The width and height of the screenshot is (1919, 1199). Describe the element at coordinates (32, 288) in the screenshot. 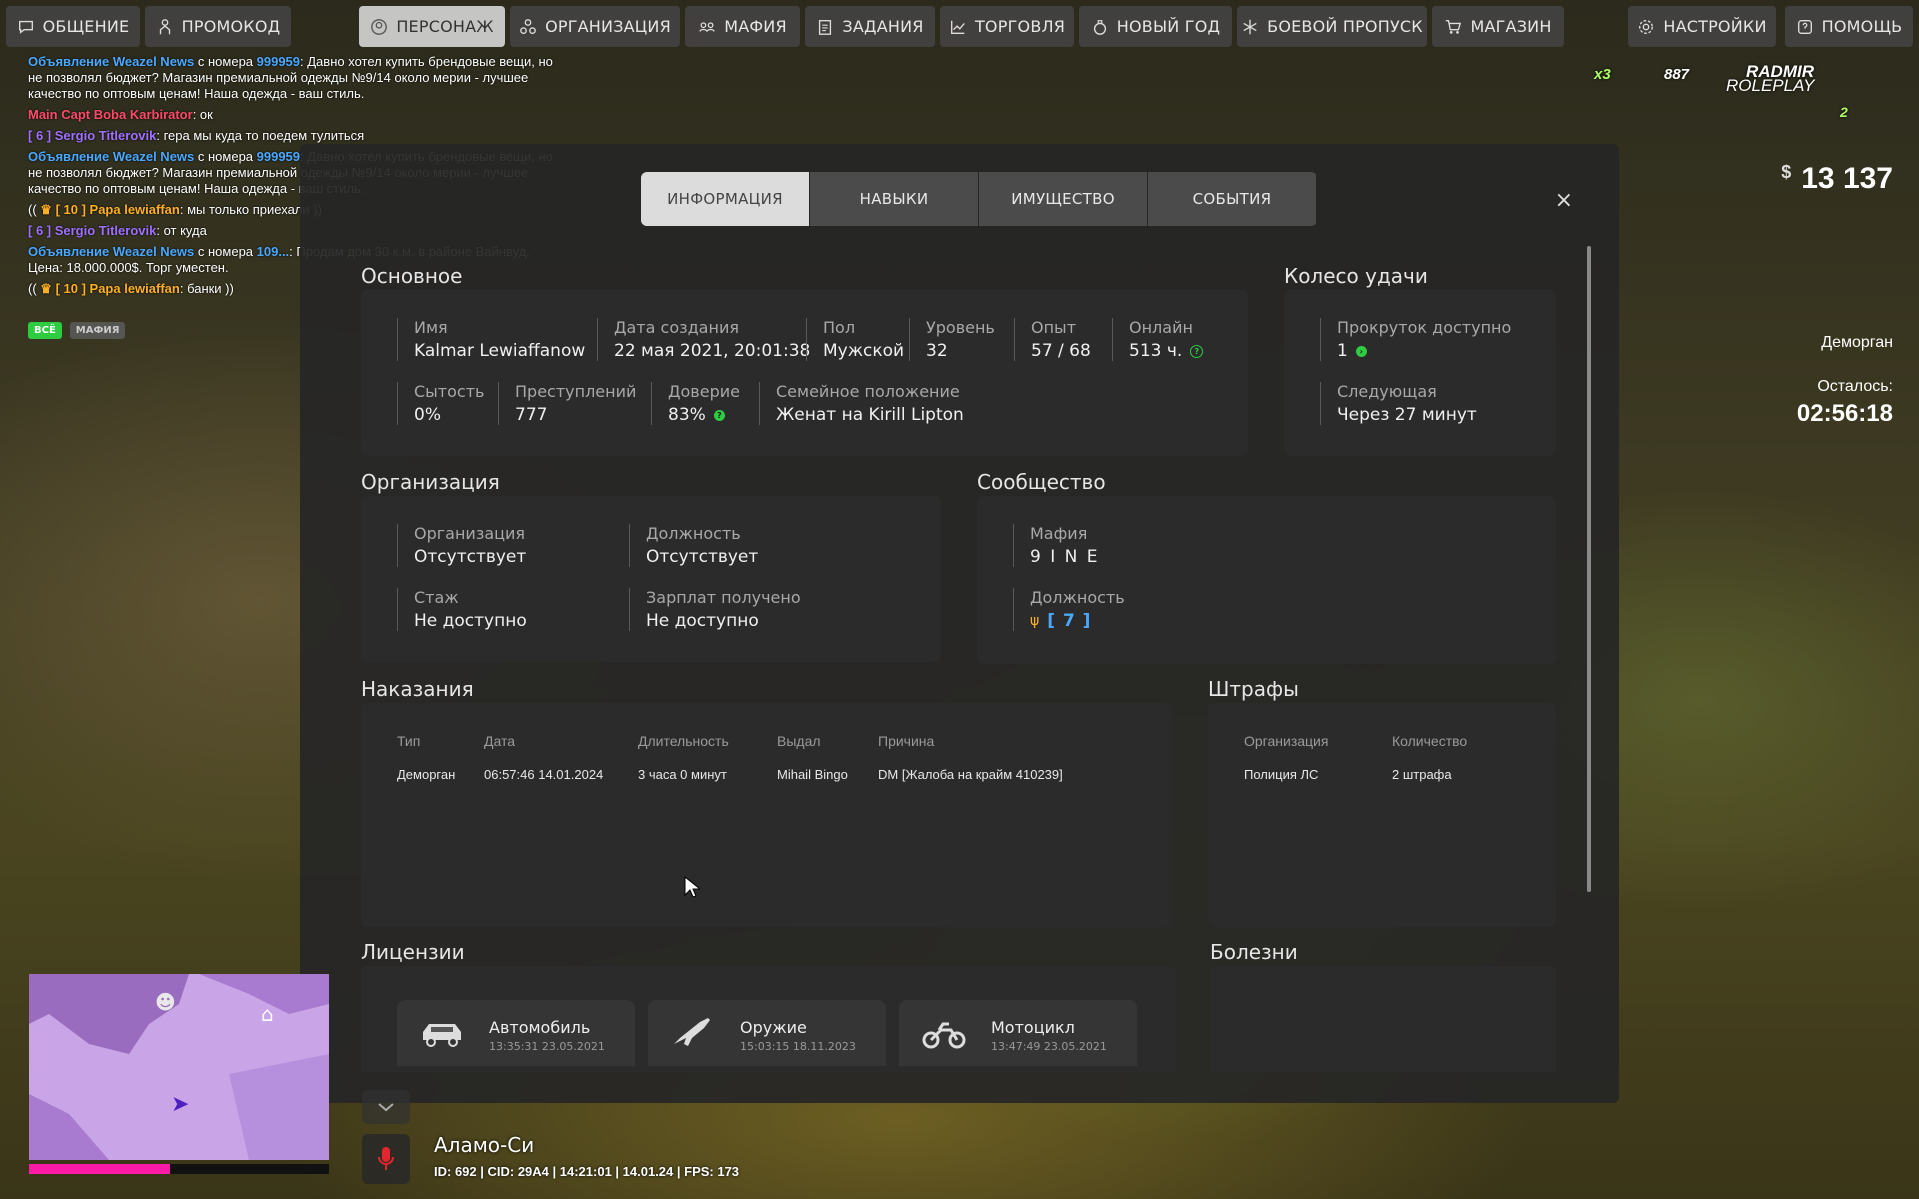

I see `chat-open: ((` at that location.